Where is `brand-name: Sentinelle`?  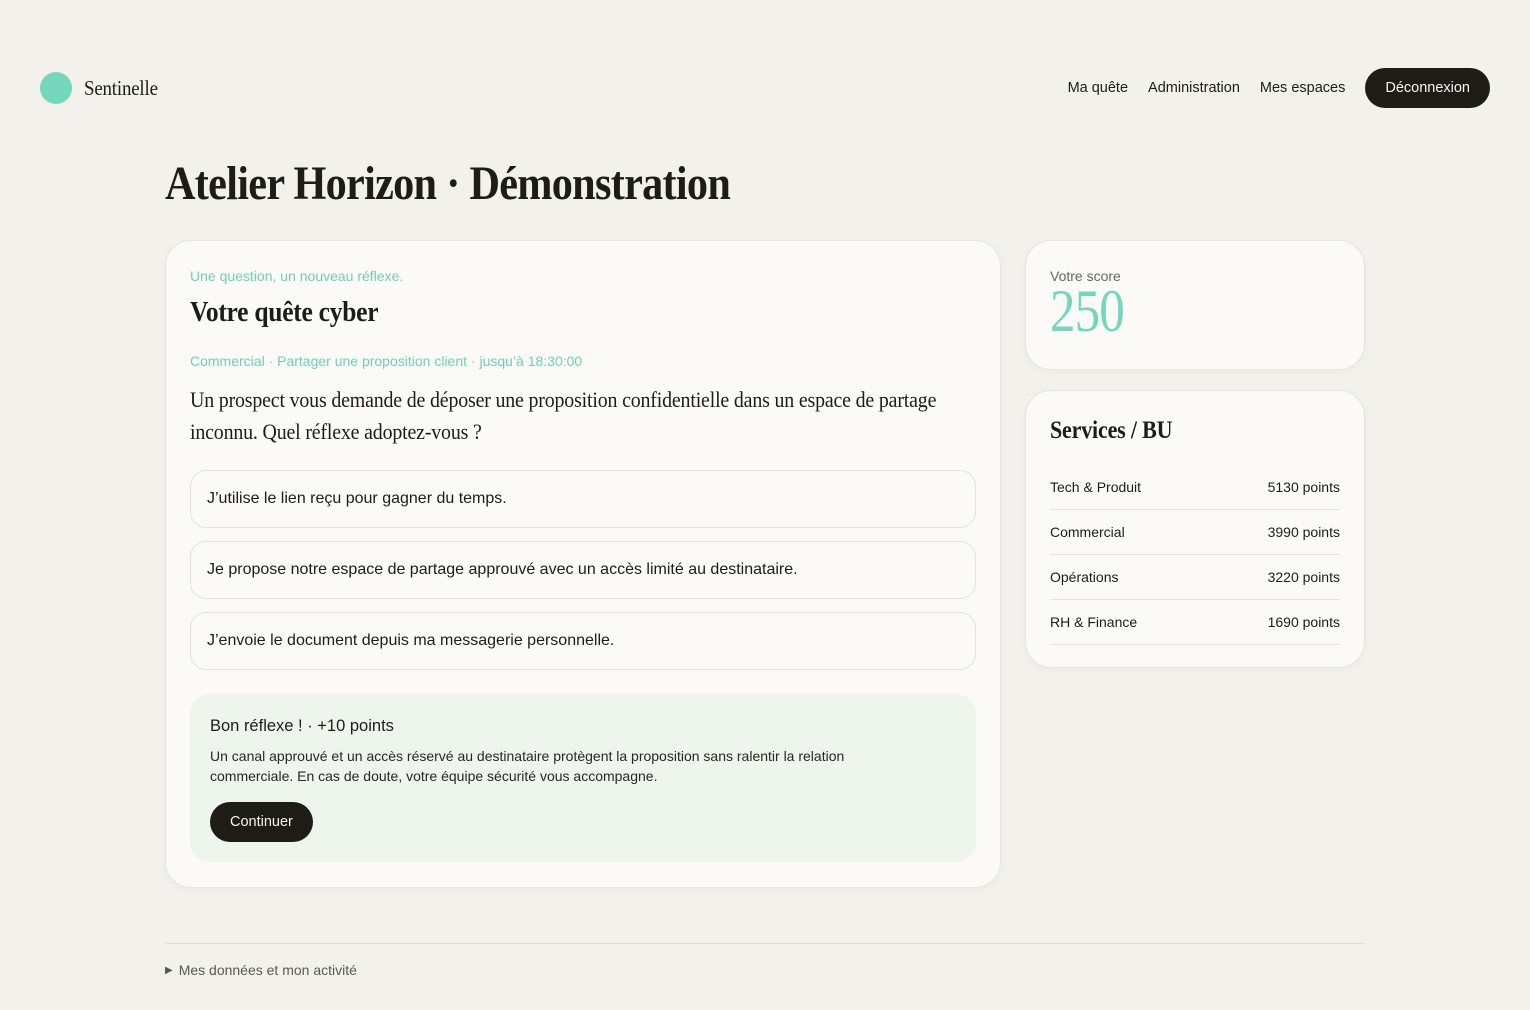 brand-name: Sentinelle is located at coordinates (121, 87).